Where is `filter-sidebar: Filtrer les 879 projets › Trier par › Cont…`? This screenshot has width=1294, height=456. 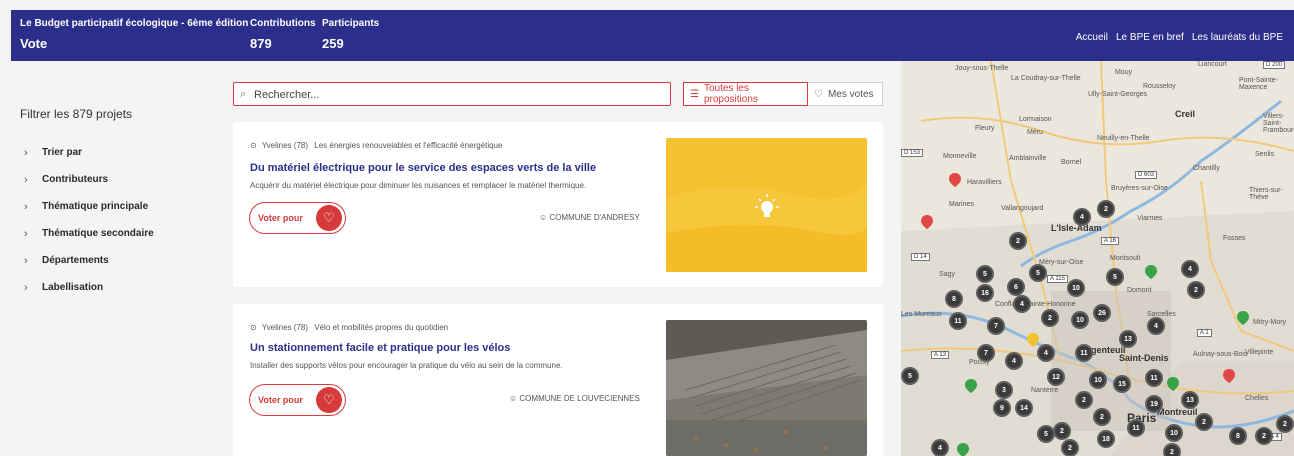 filter-sidebar: Filtrer les 879 projets › Trier par › Cont… is located at coordinates (117, 258).